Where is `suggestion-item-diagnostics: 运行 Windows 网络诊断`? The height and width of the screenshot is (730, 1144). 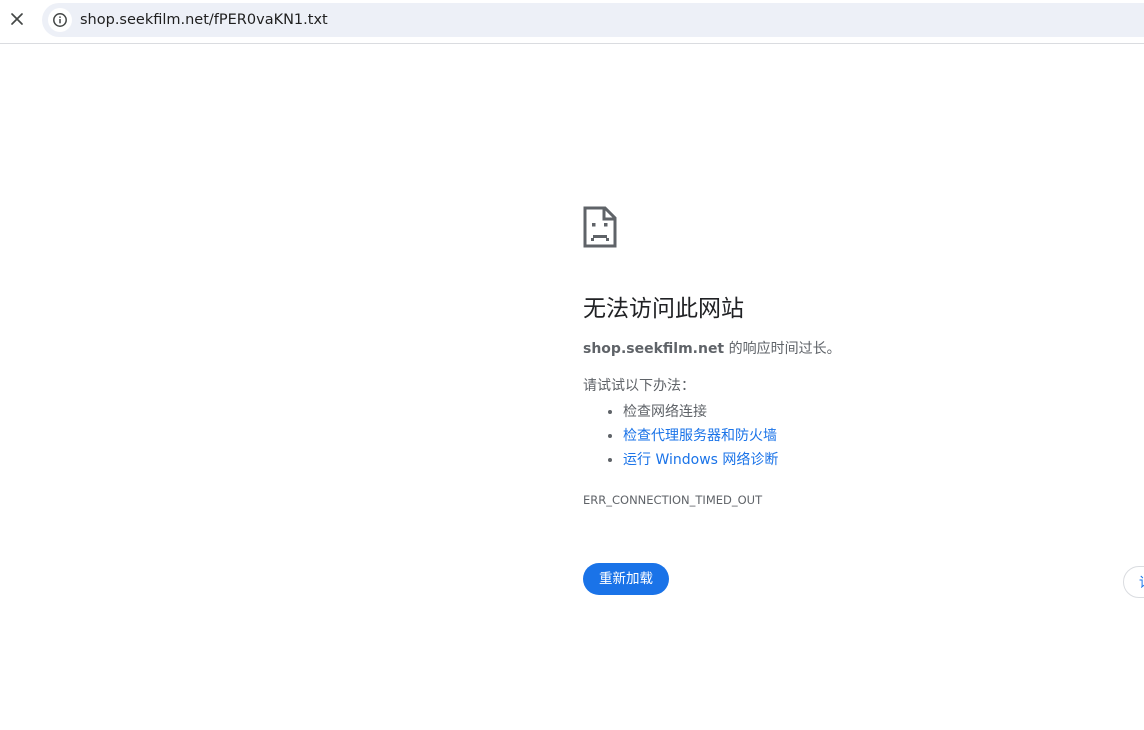
suggestion-item-diagnostics: 运行 Windows 网络诊断 is located at coordinates (873, 460).